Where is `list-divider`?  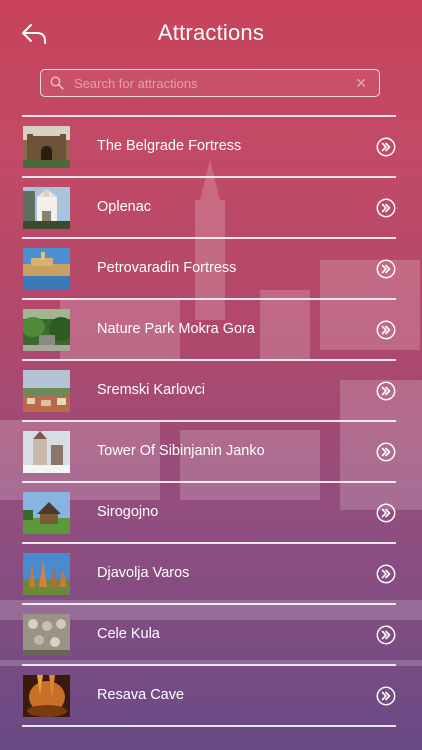
list-divider is located at coordinates (209, 726).